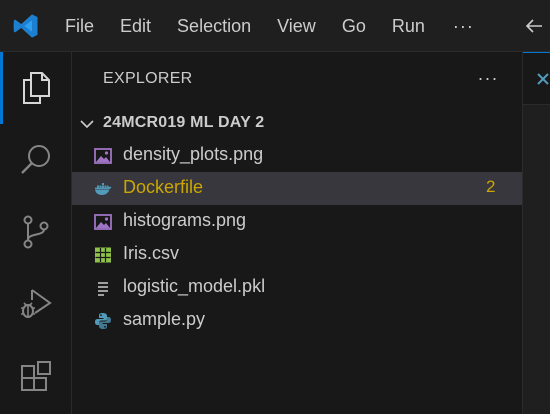 The image size is (550, 414). Describe the element at coordinates (194, 286) in the screenshot. I see `file-name: logistic_model.pkl` at that location.